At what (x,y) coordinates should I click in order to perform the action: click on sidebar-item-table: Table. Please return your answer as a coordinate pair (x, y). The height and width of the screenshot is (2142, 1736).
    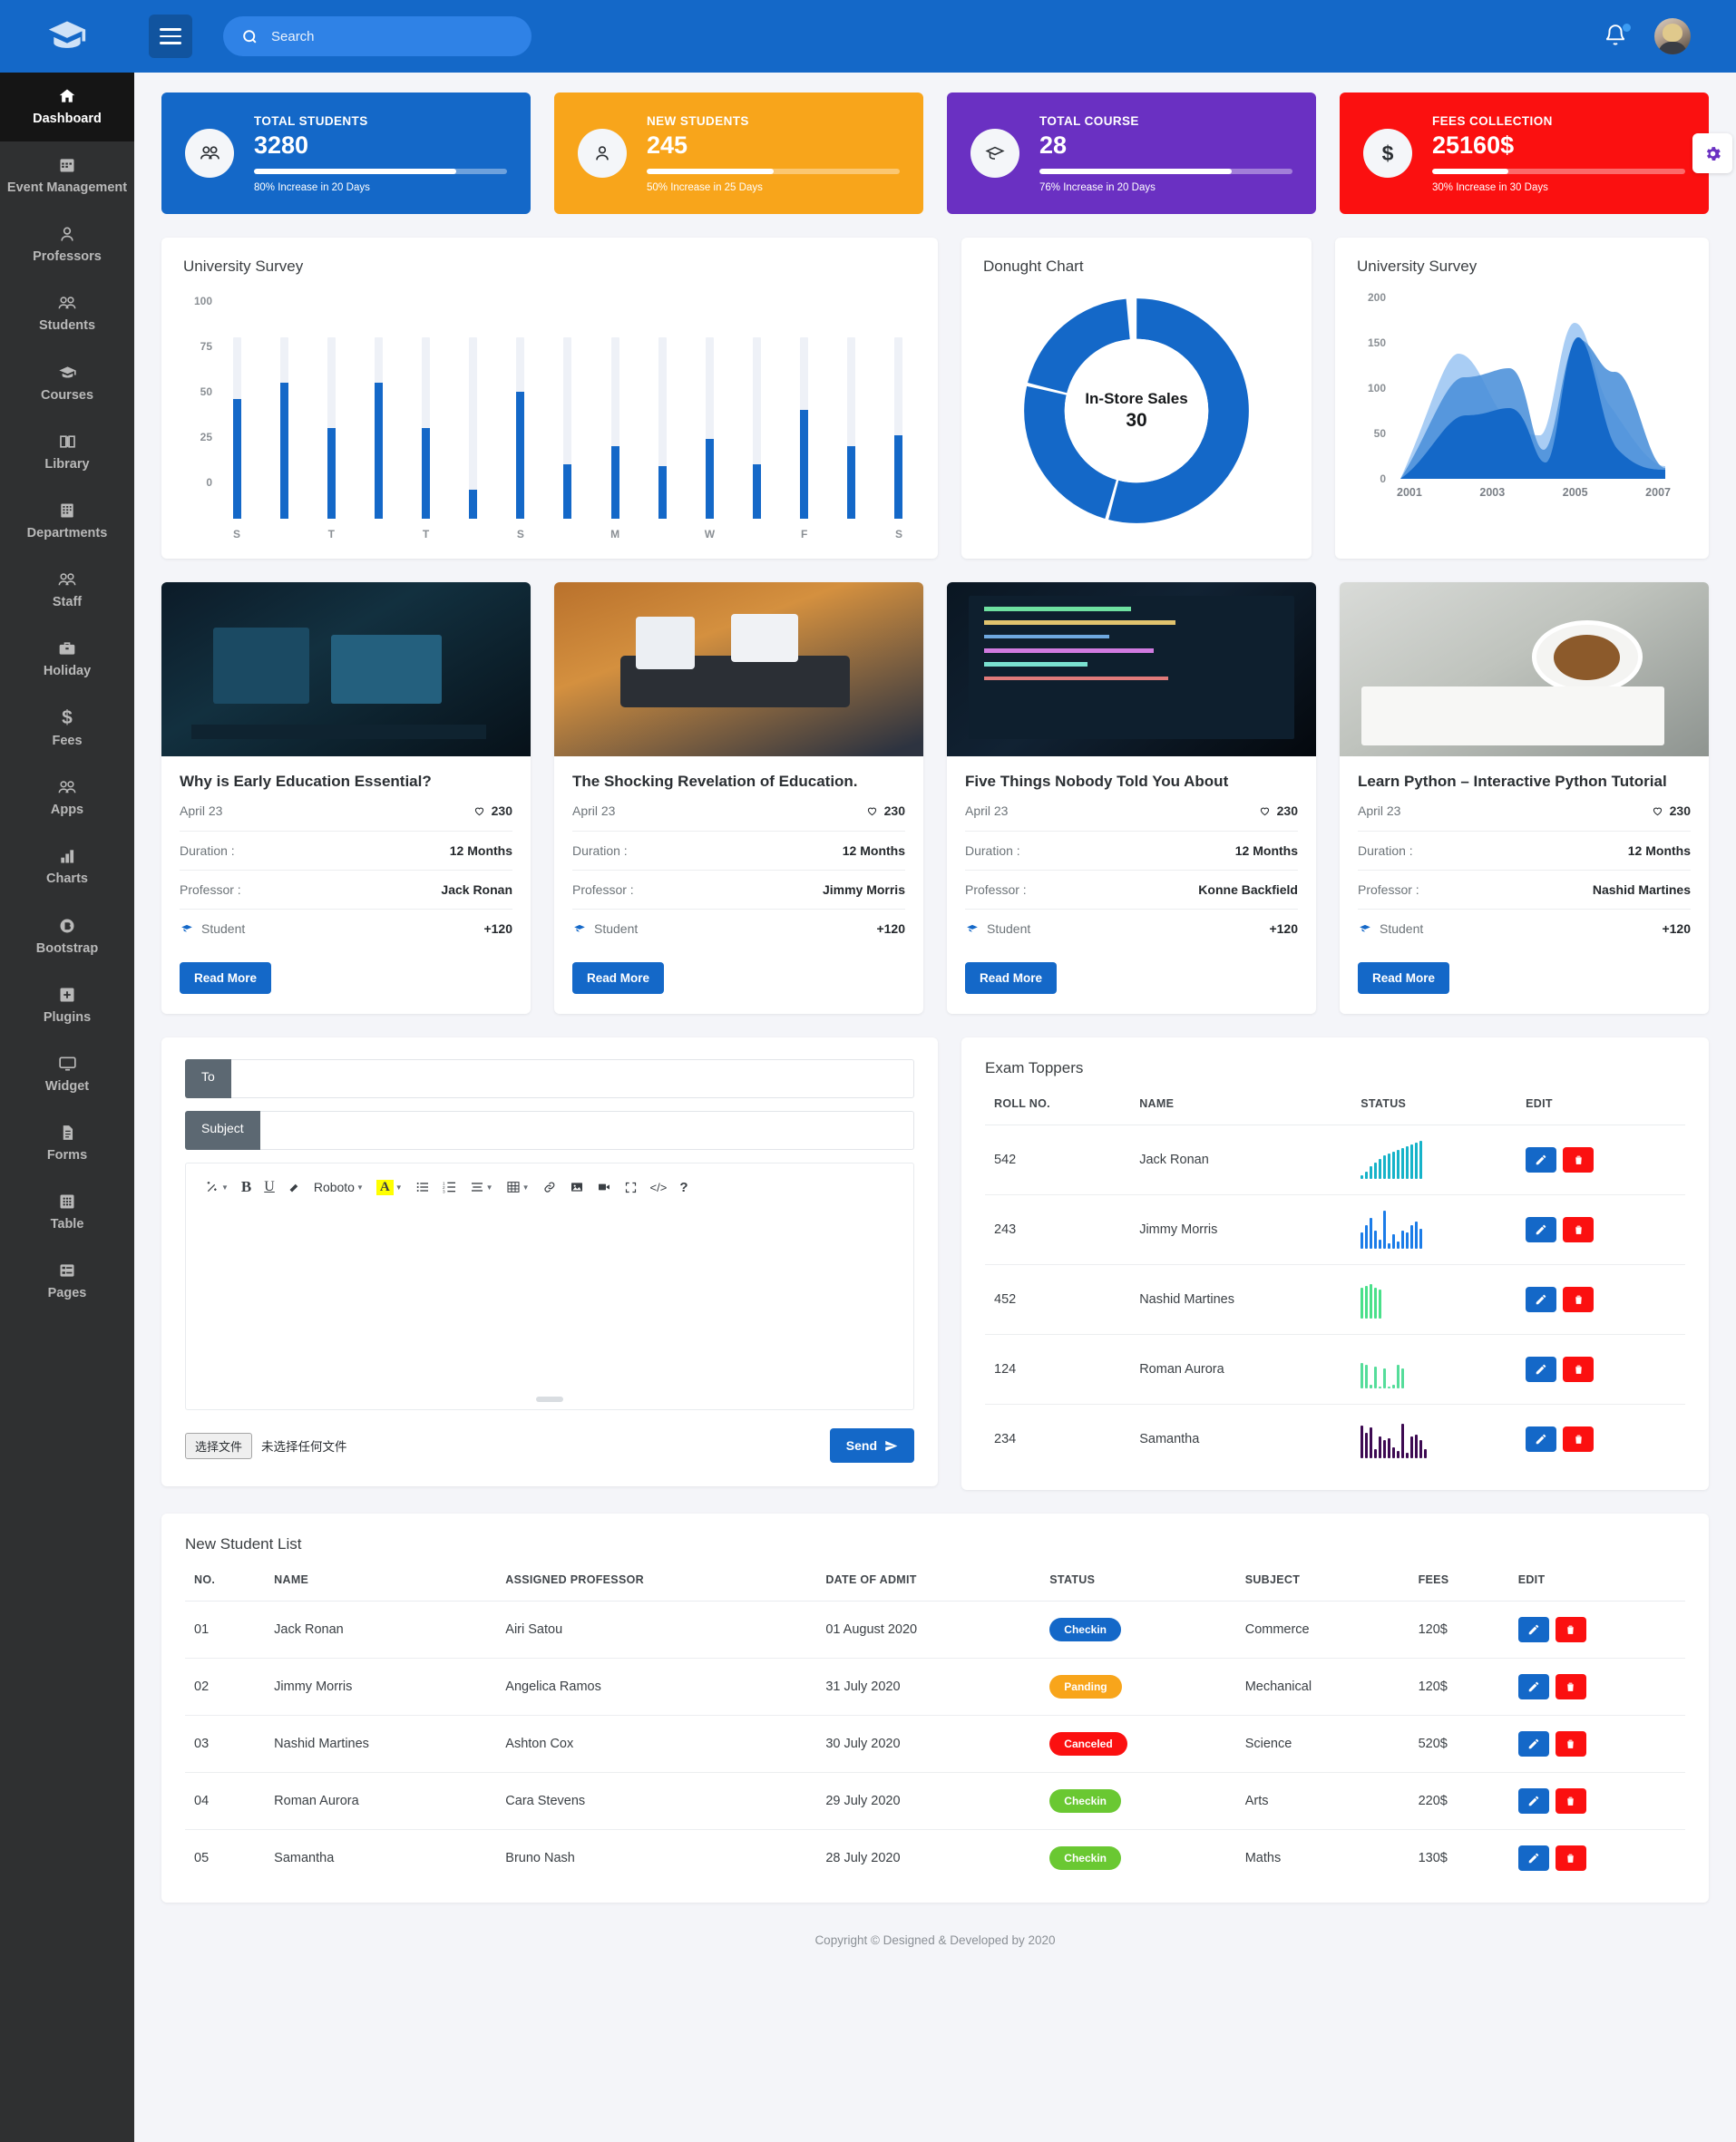
    Looking at the image, I should click on (67, 1212).